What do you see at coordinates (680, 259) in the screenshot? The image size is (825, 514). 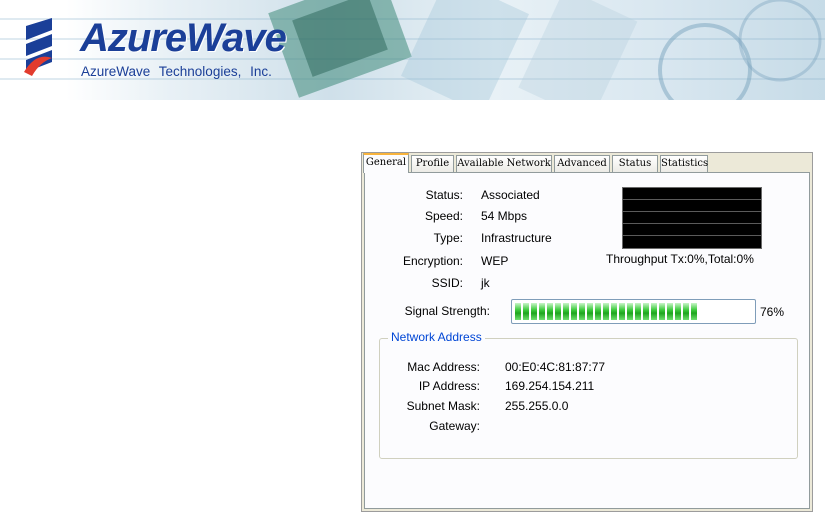 I see `throughput-label: Throughput Tx:0%,Total:0%` at bounding box center [680, 259].